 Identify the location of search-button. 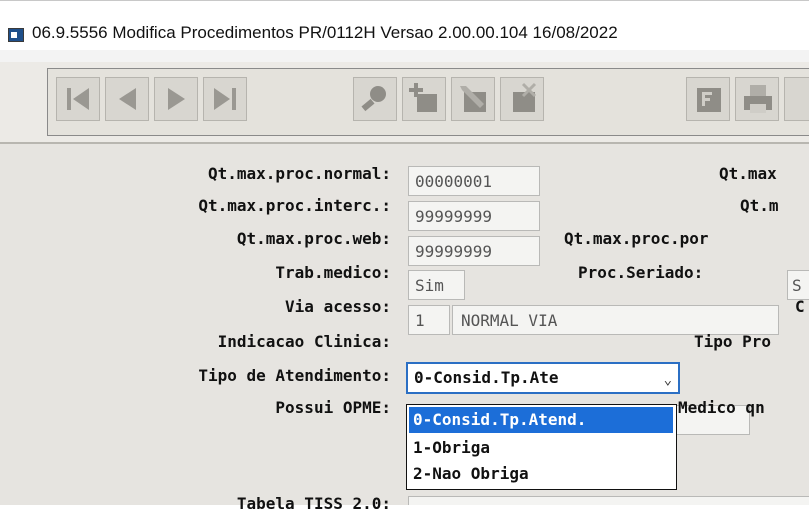
(375, 99).